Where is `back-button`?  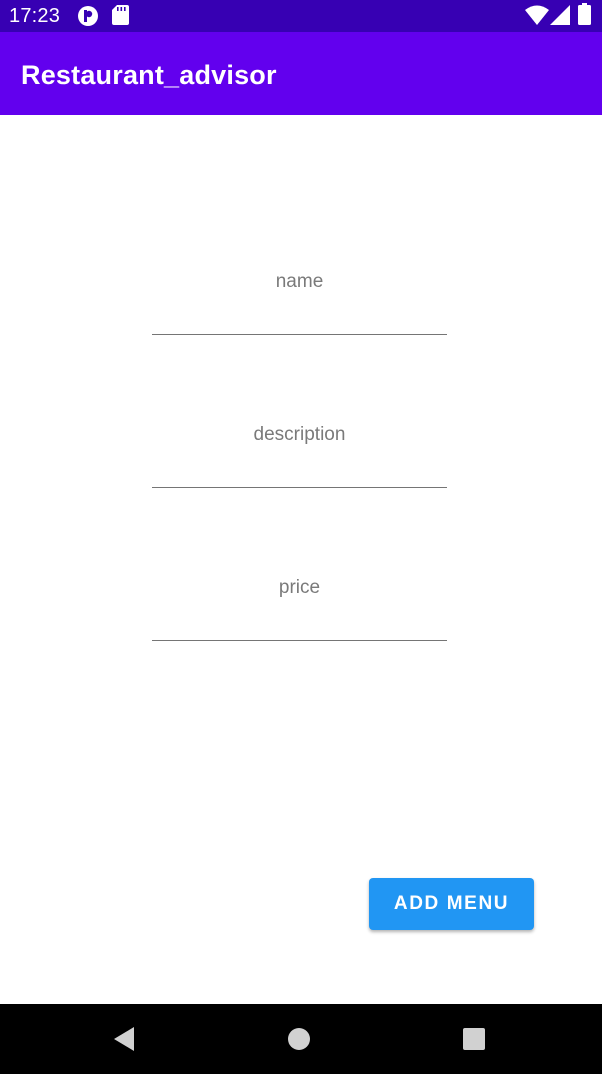
back-button is located at coordinates (124, 1039).